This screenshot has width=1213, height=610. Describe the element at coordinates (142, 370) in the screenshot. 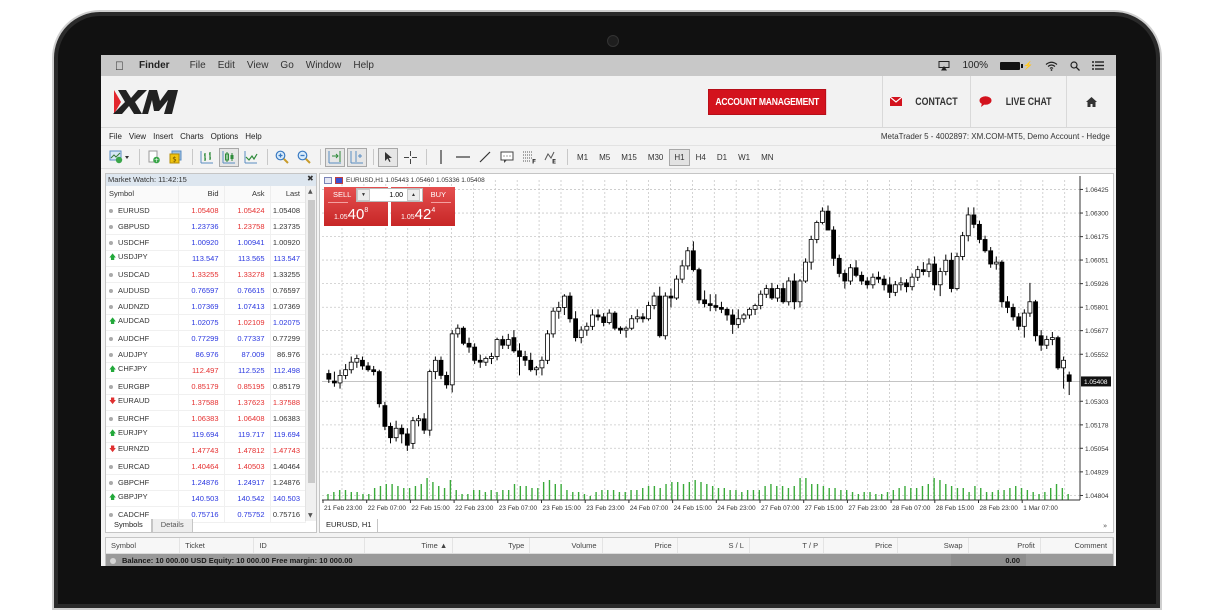

I see `symbol-cell: 🡅 CHFJPY` at that location.